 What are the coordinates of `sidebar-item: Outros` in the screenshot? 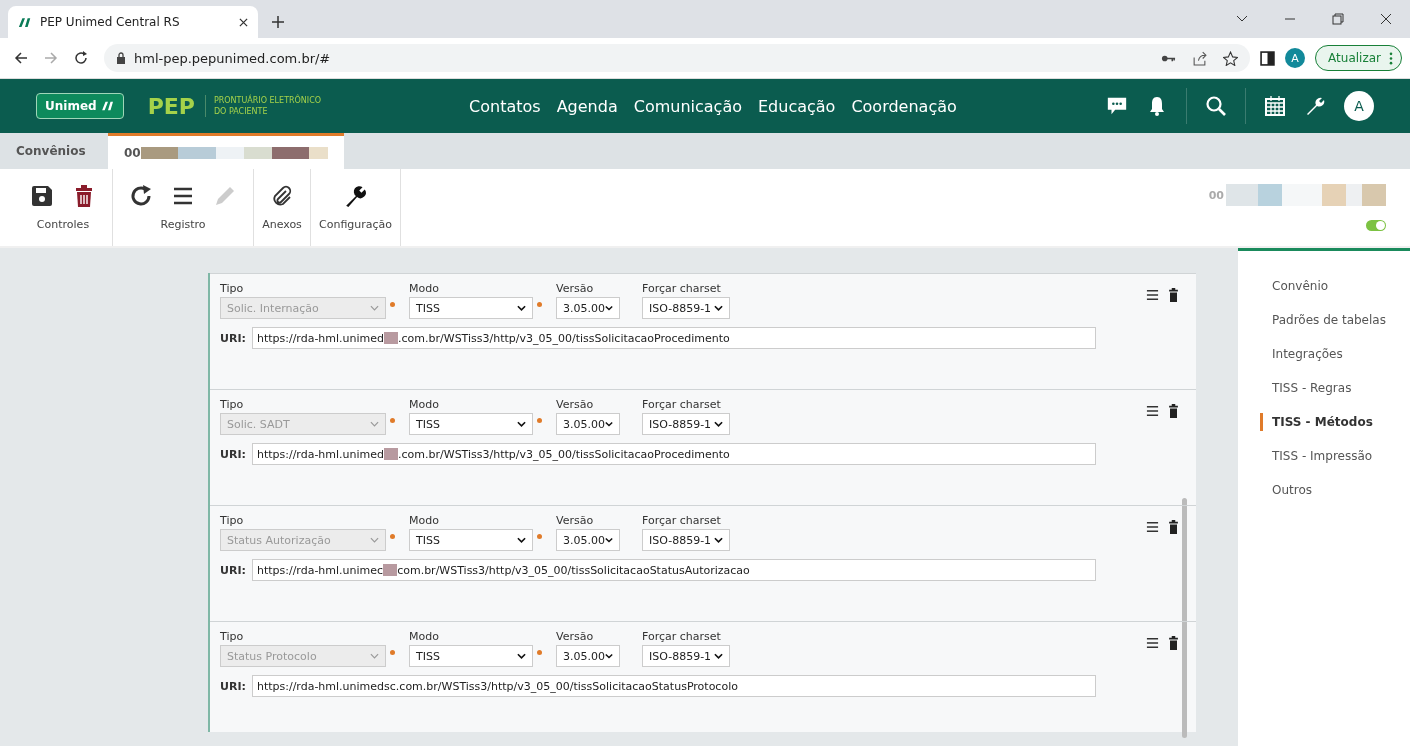 It's located at (1324, 490).